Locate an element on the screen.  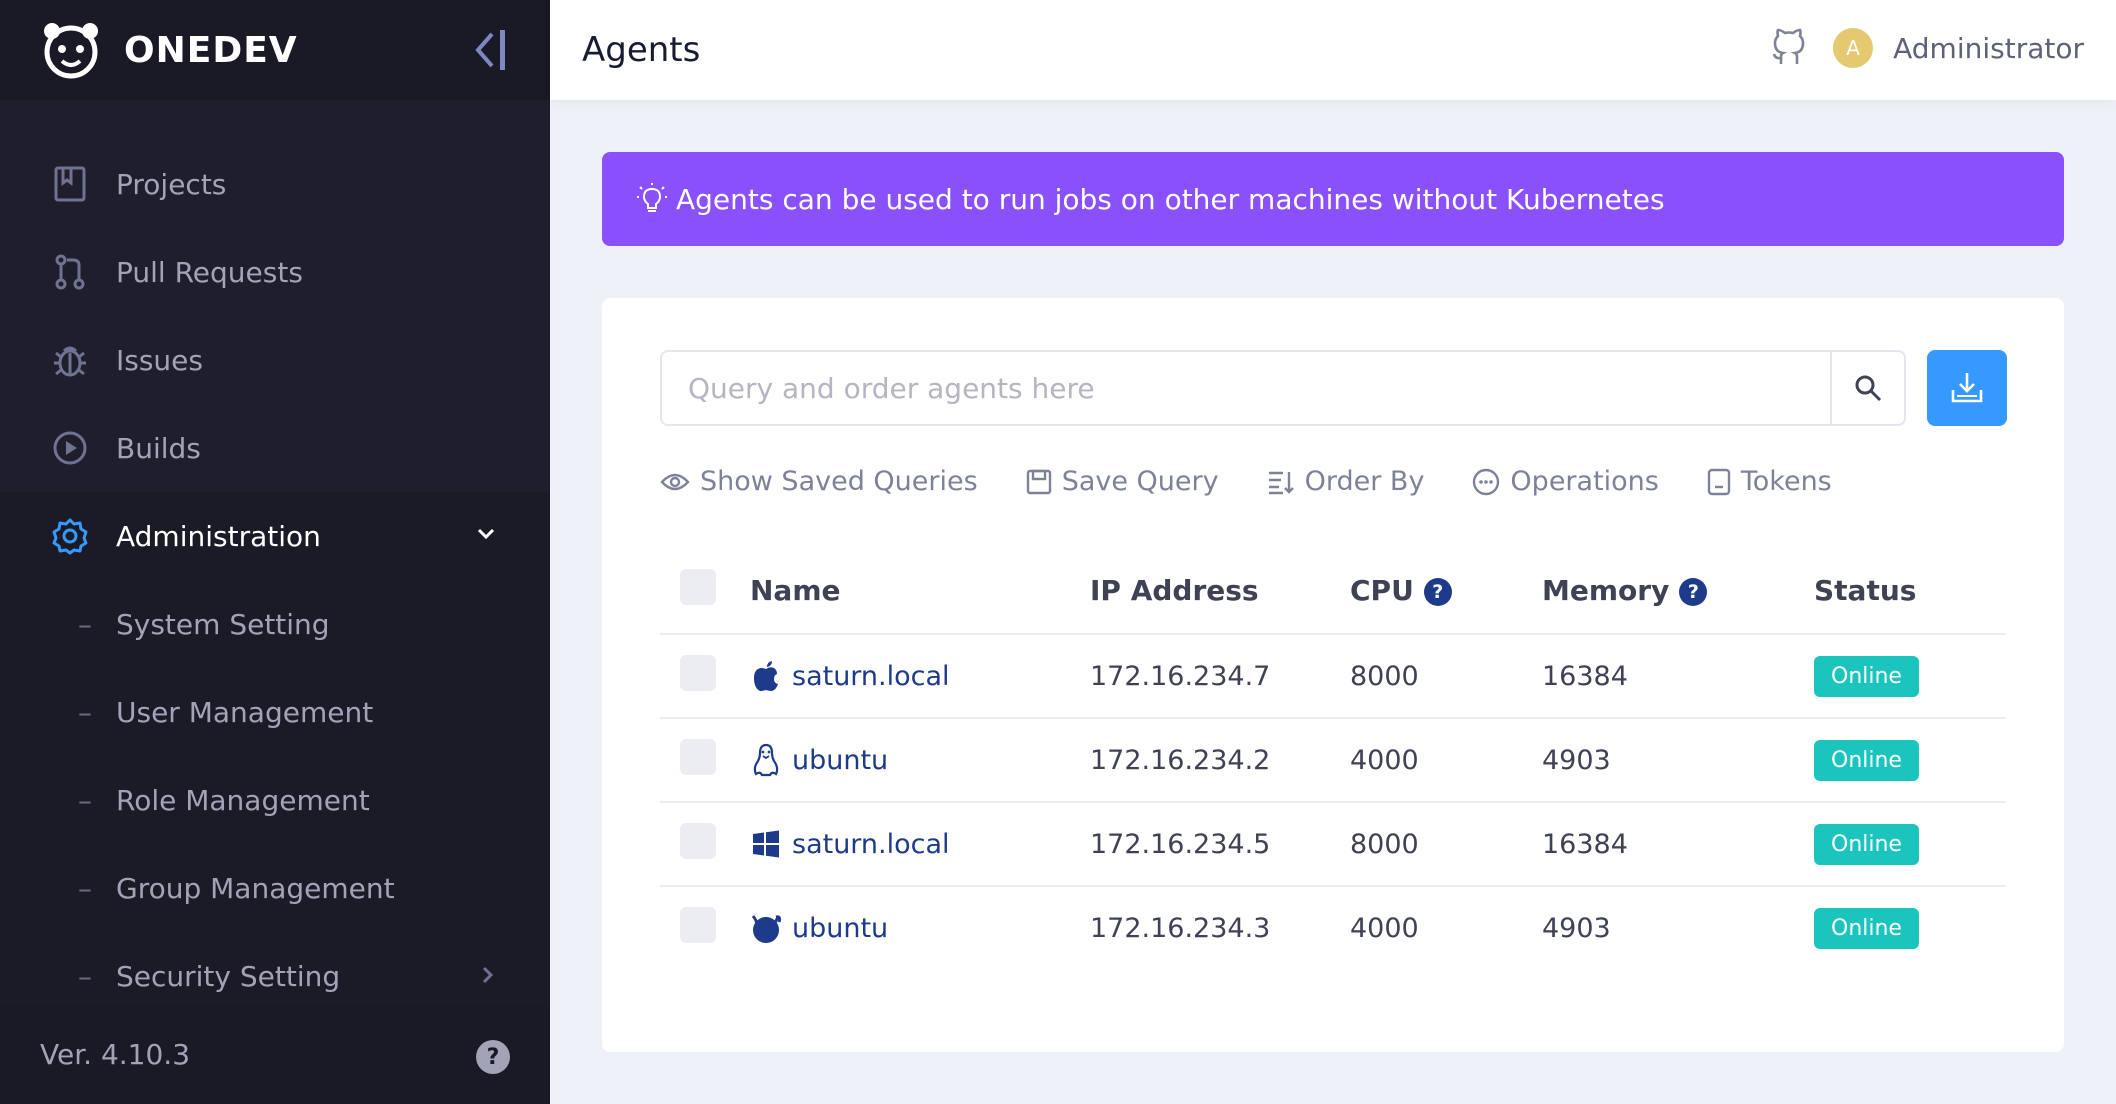
version-label: Ver. 4.10.3 is located at coordinates (115, 1054).